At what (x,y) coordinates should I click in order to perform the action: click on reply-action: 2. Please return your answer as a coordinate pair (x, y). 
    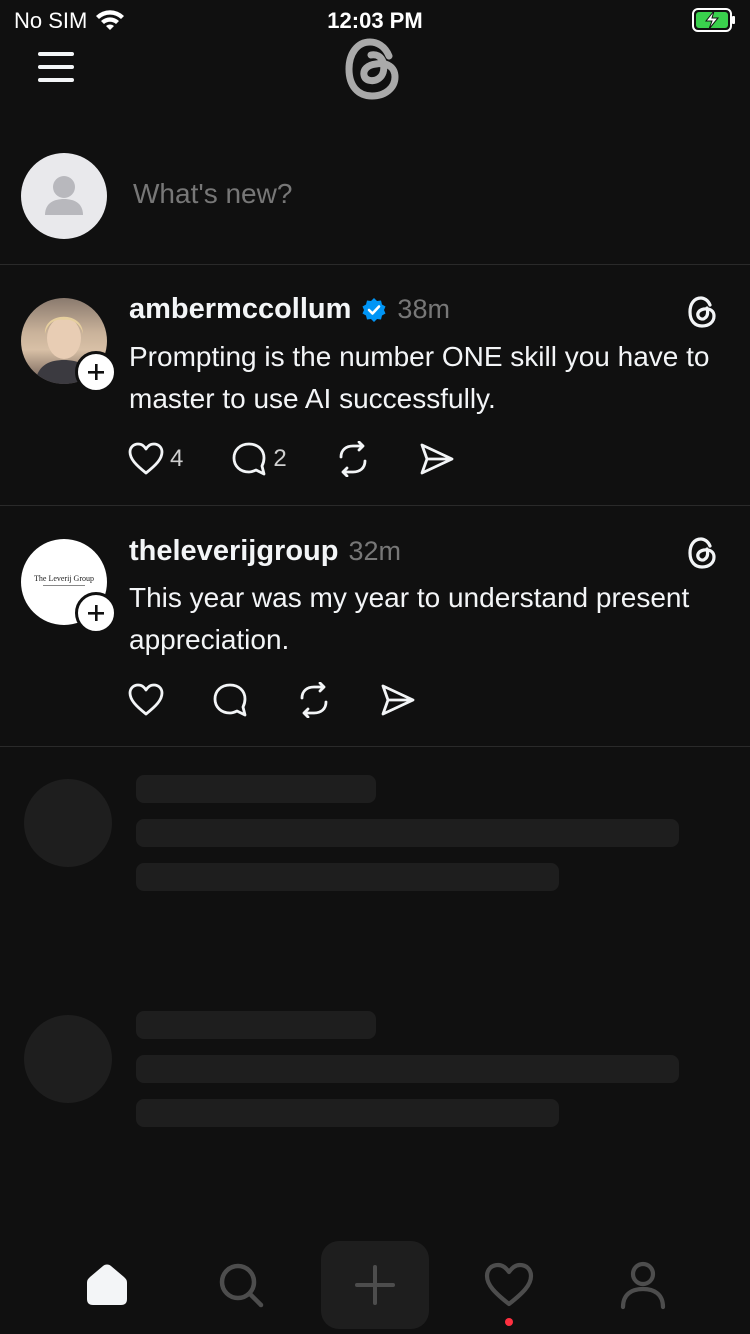
    Looking at the image, I should click on (259, 459).